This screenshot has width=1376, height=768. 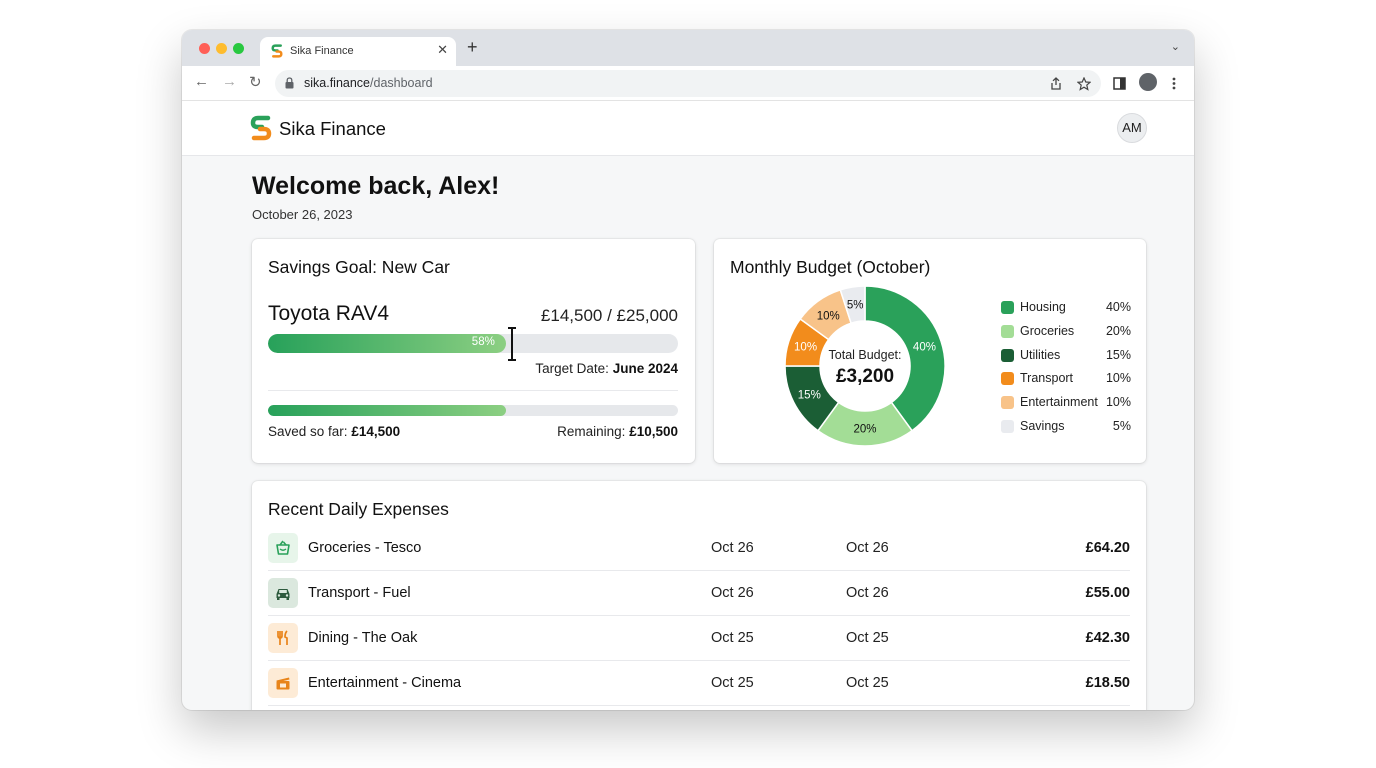 What do you see at coordinates (1175, 46) in the screenshot?
I see `tab-search-chevron-icon: ⌄` at bounding box center [1175, 46].